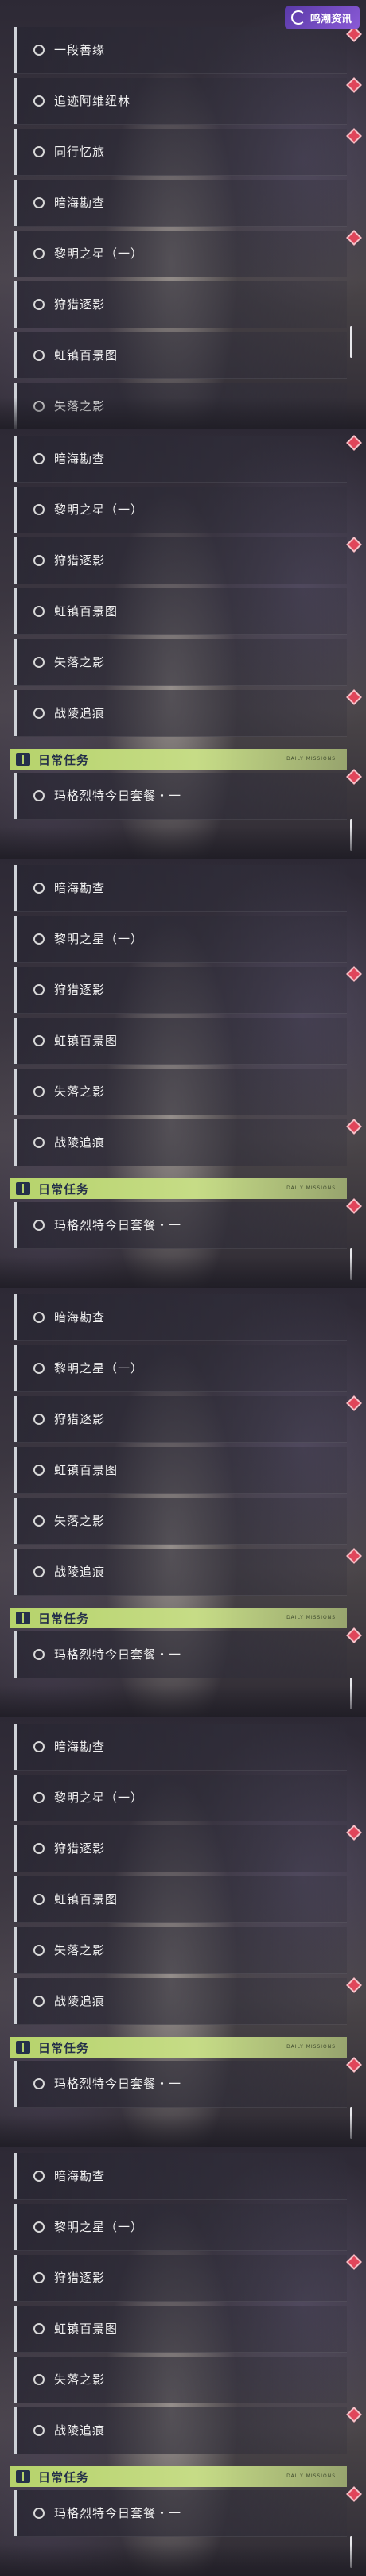 The height and width of the screenshot is (2576, 366). What do you see at coordinates (80, 2001) in the screenshot?
I see `quest-item-label: 战陵追痕` at bounding box center [80, 2001].